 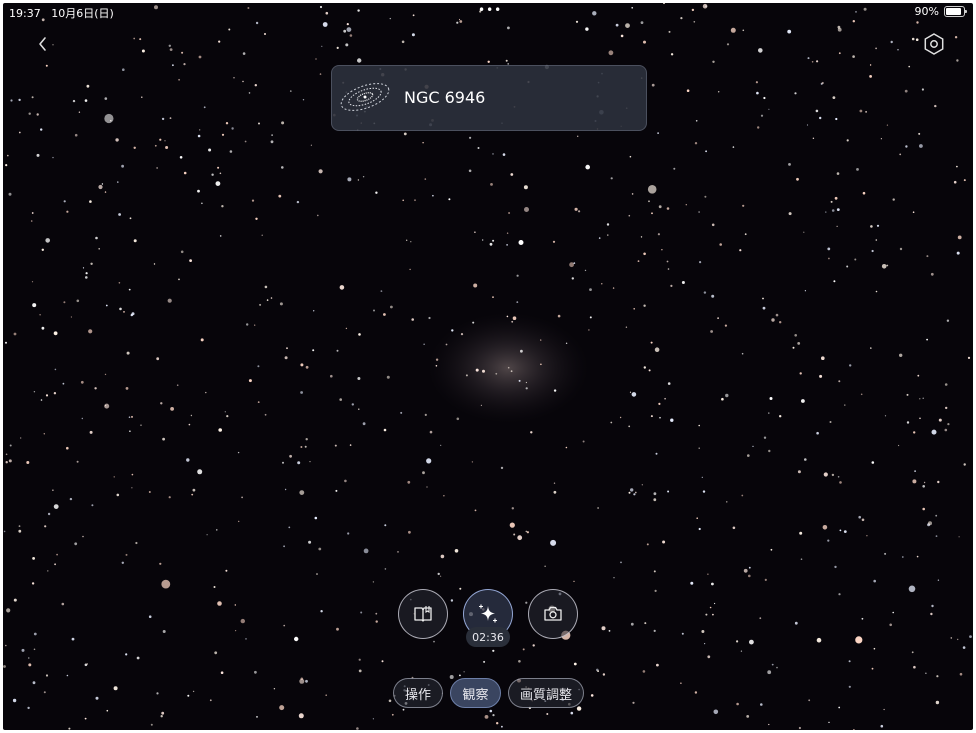 What do you see at coordinates (42, 44) in the screenshot?
I see `back-button` at bounding box center [42, 44].